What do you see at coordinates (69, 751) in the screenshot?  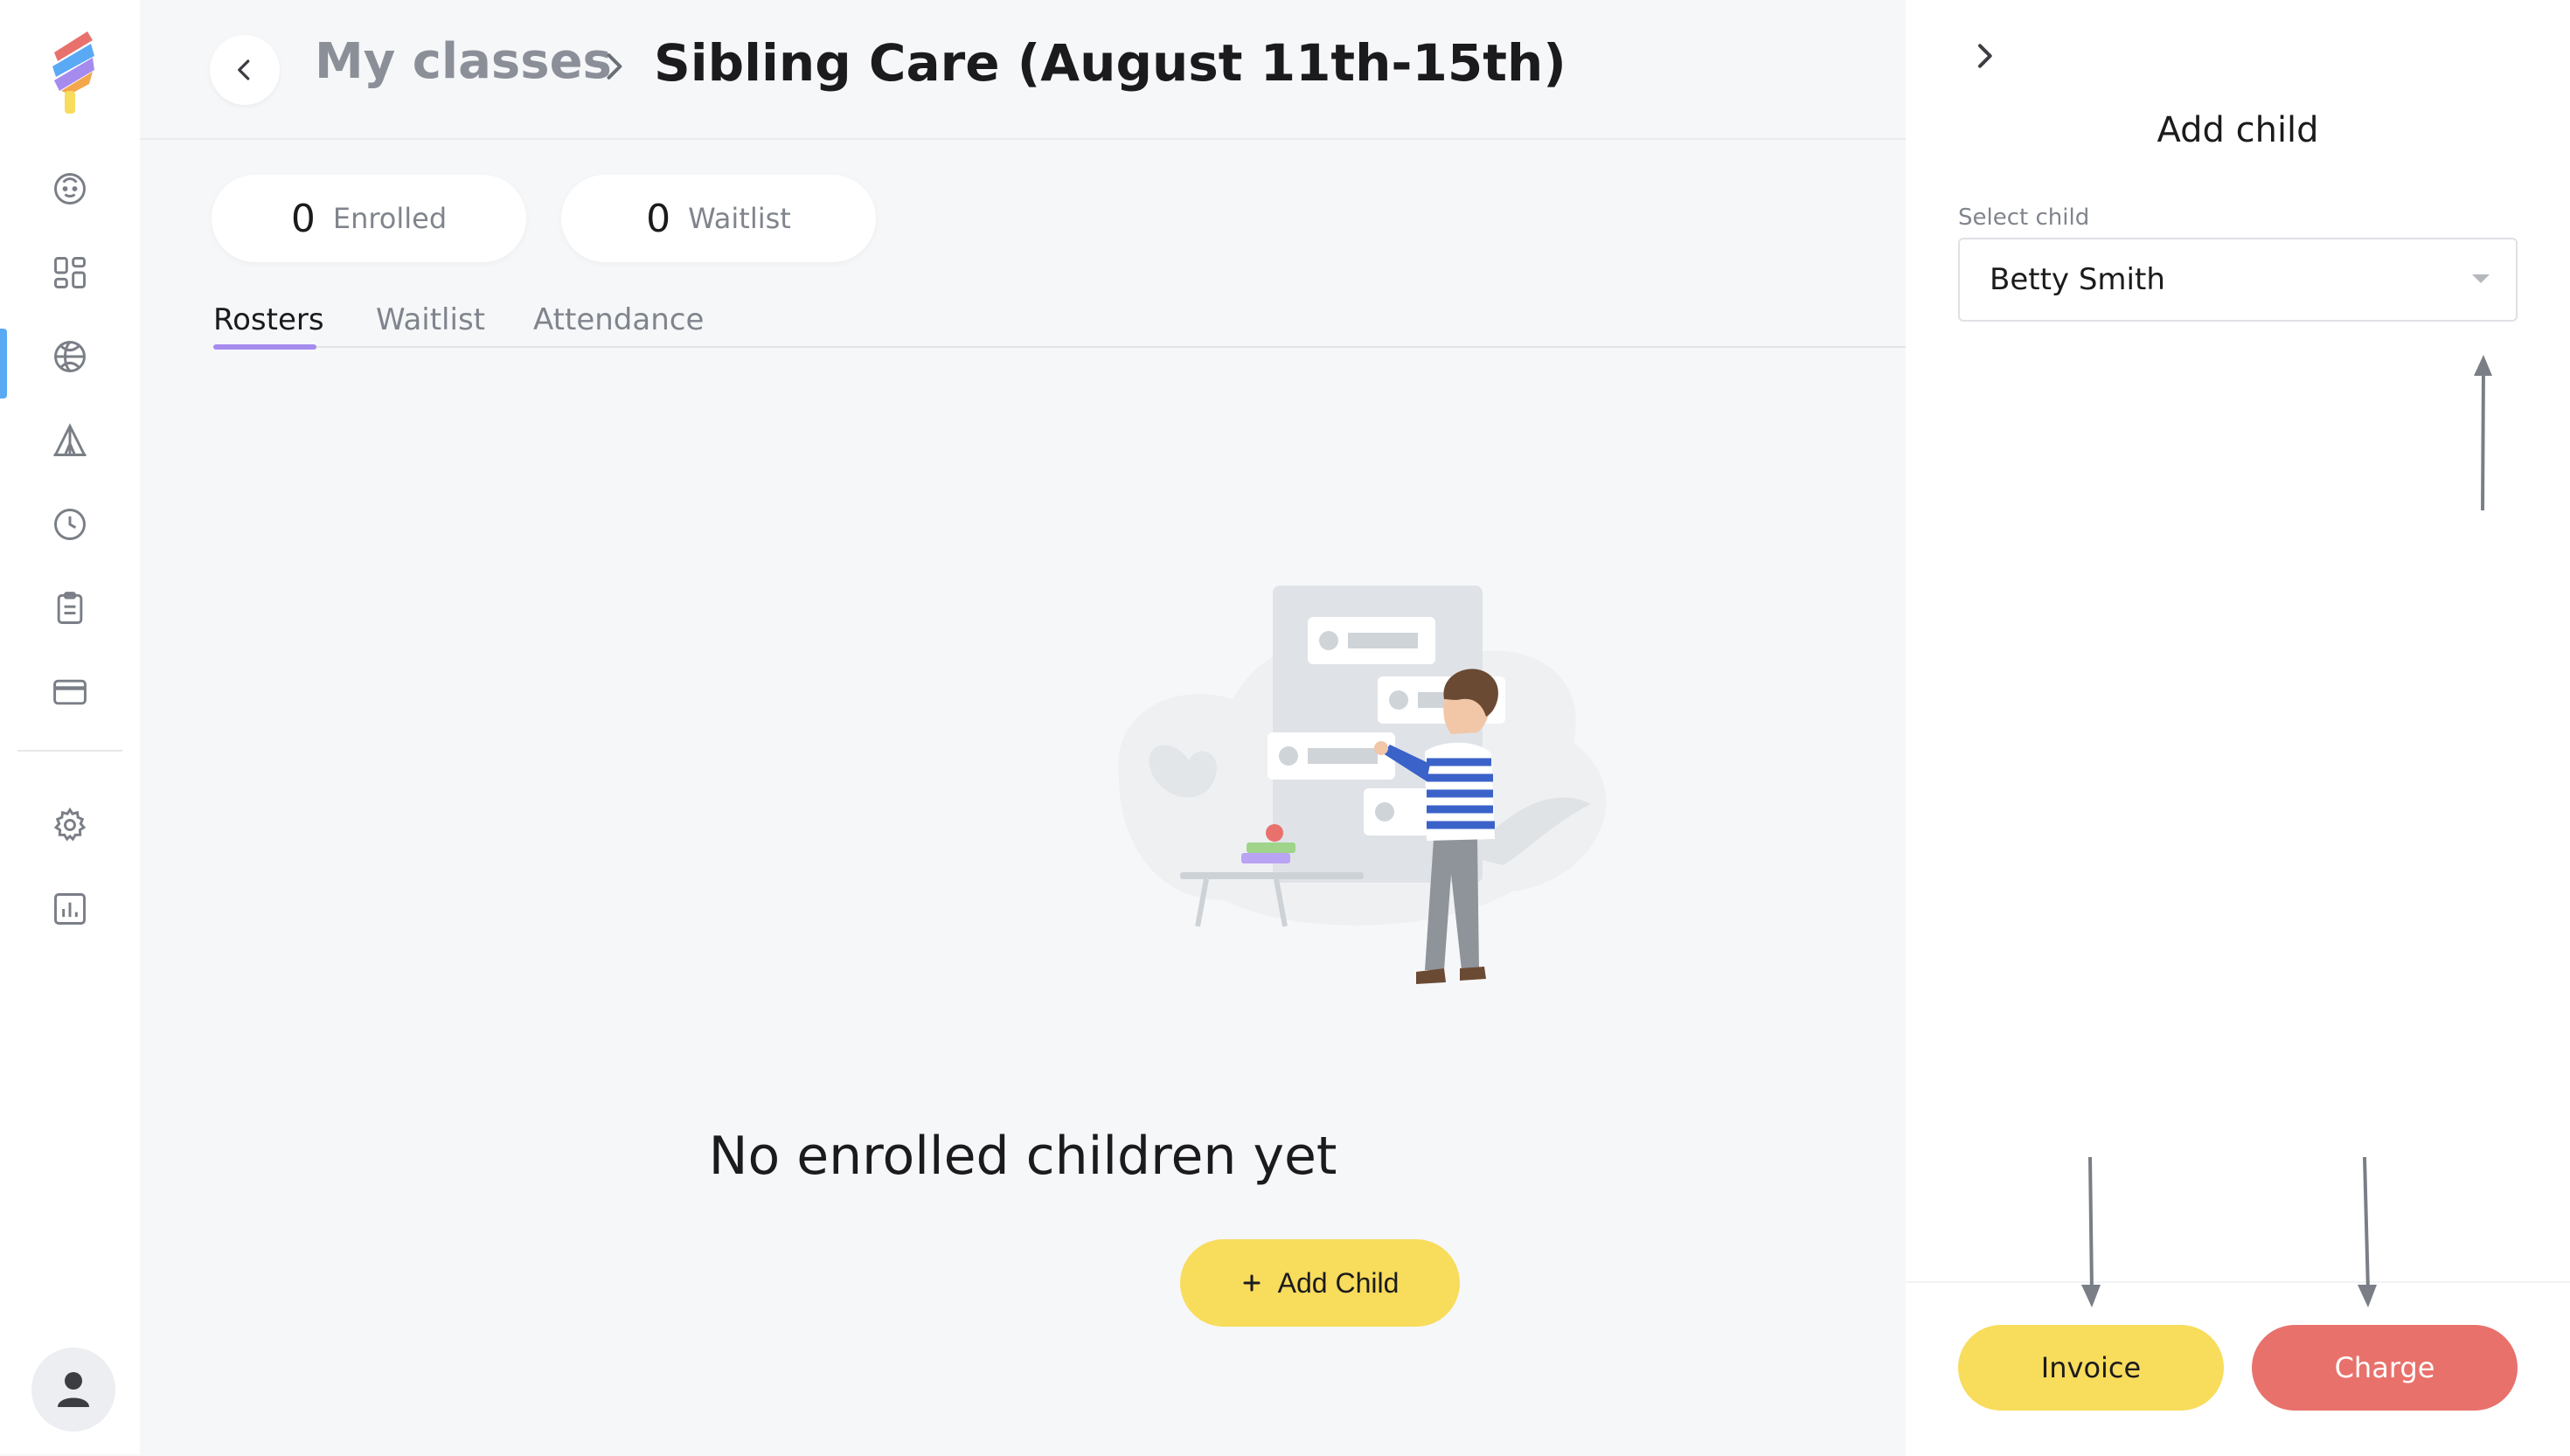 I see `nav-divider` at bounding box center [69, 751].